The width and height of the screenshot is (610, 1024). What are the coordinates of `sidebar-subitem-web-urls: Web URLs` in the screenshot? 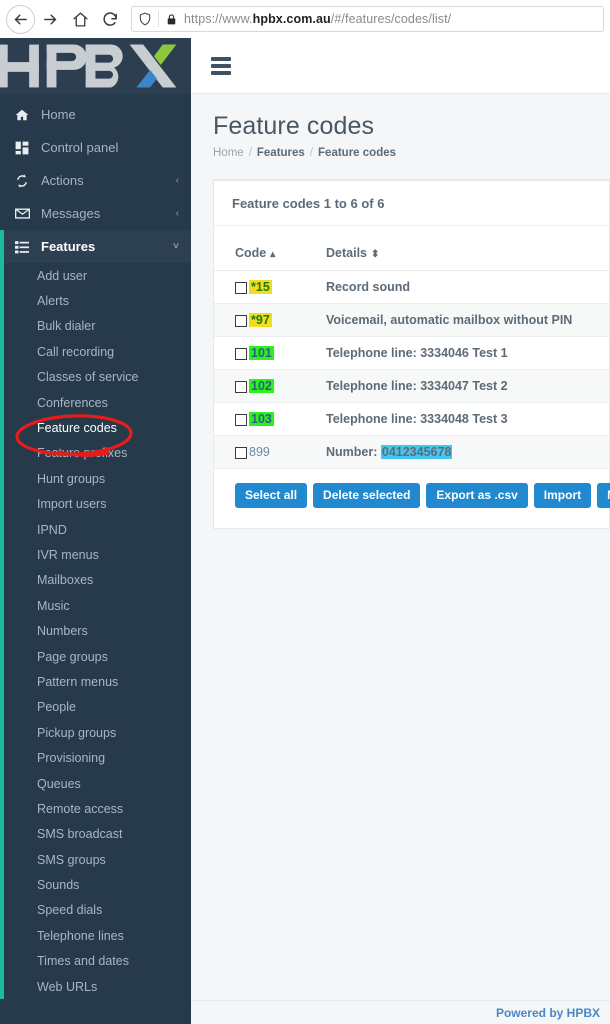 It's located at (95, 986).